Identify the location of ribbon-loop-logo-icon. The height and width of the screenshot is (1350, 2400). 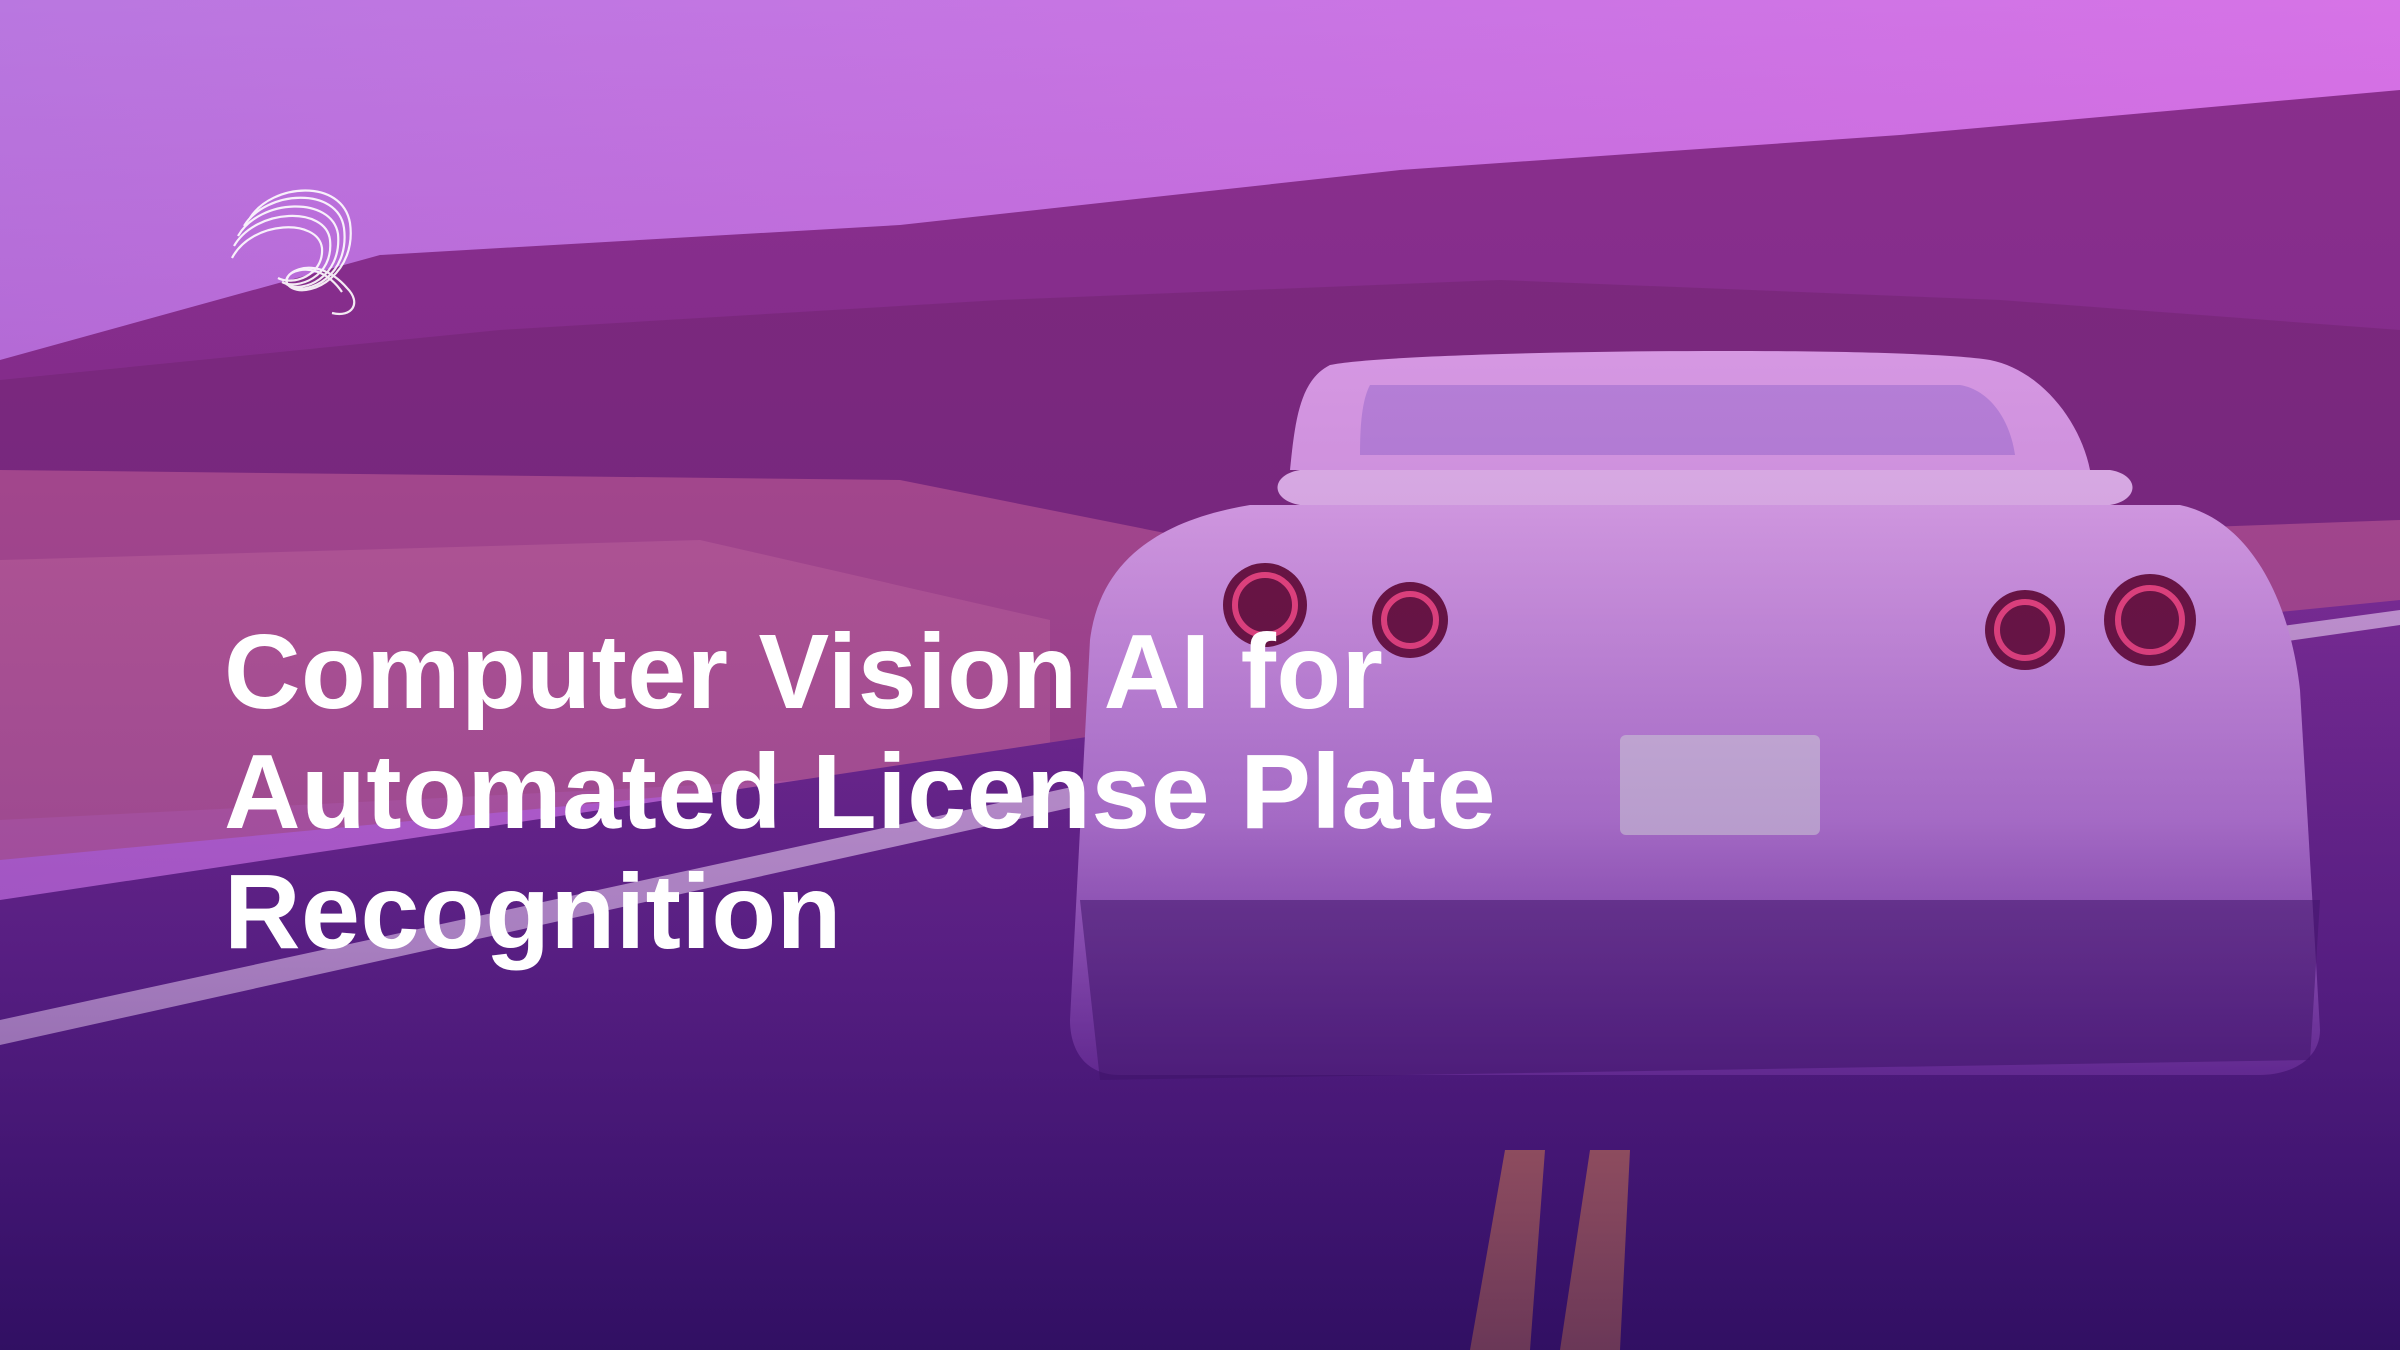
(293, 252).